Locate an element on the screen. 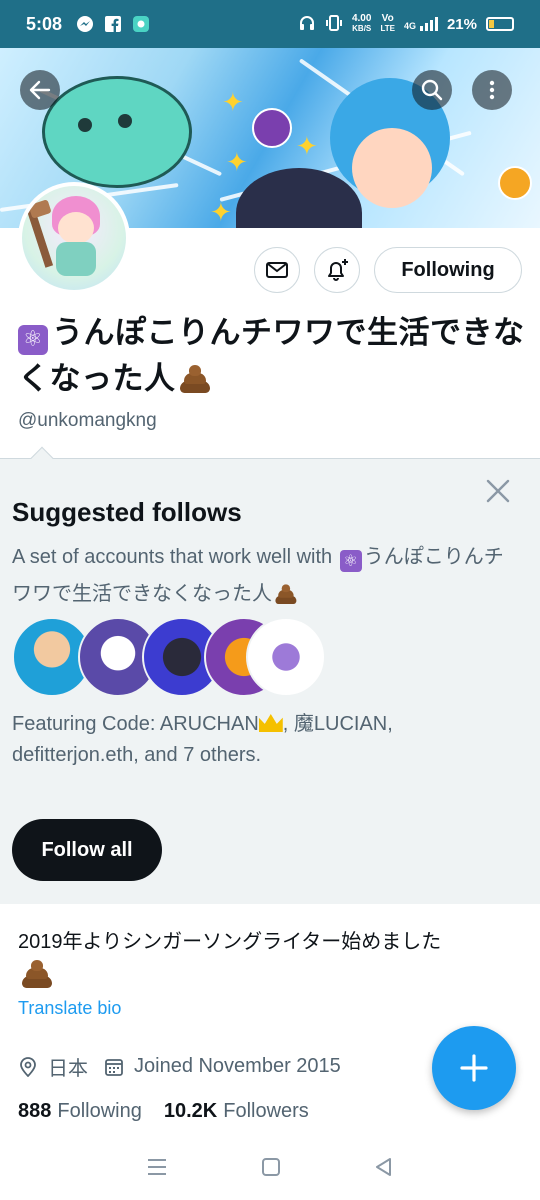 The width and height of the screenshot is (540, 1200). arrow-left-icon is located at coordinates (40, 90).